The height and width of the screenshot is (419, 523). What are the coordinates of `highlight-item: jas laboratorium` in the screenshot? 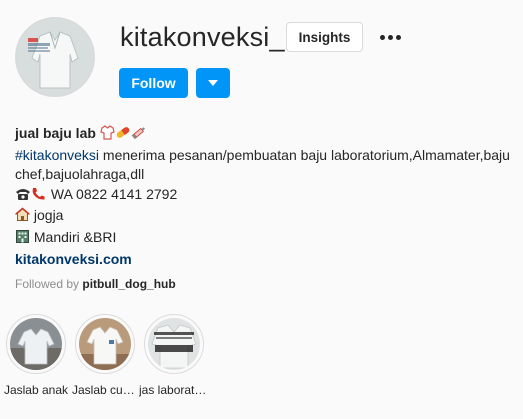 It's located at (174, 355).